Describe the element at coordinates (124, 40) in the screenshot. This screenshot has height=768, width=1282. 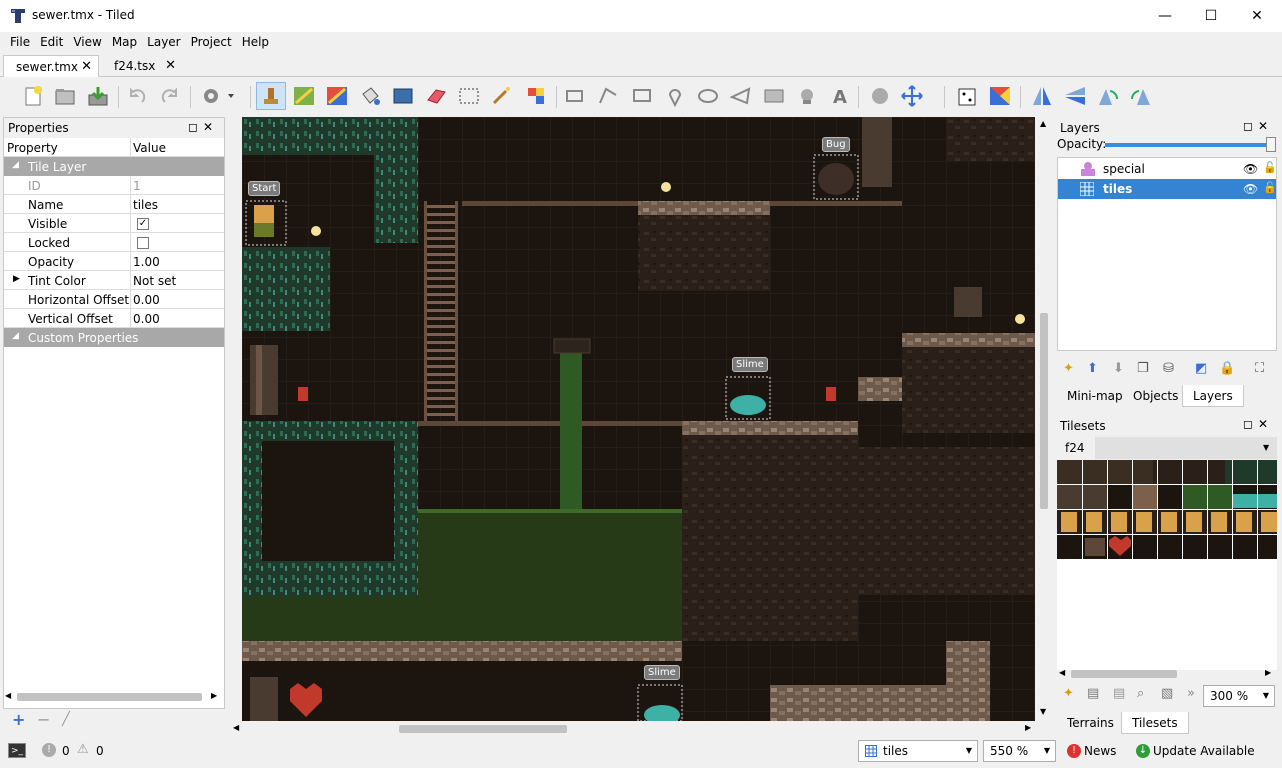
I see `menu-map: Map` at that location.